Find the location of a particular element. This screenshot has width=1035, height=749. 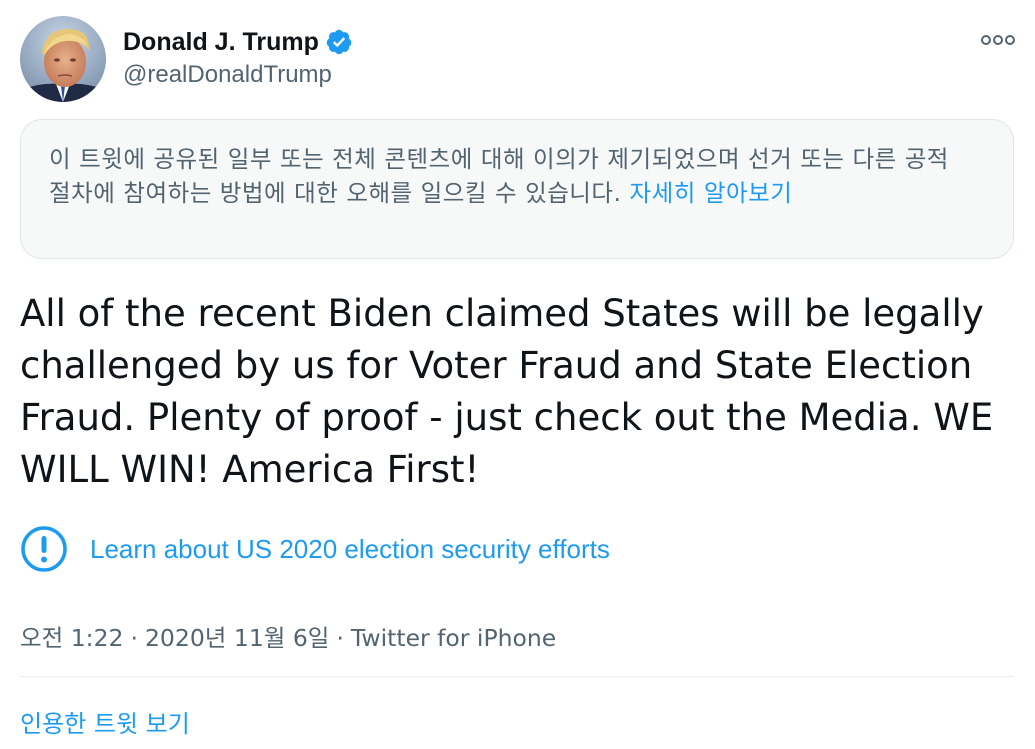

tweet-meta: 오전 1:22 · 2020년 11월 6일 · Twitter for iPhone is located at coordinates (288, 636).